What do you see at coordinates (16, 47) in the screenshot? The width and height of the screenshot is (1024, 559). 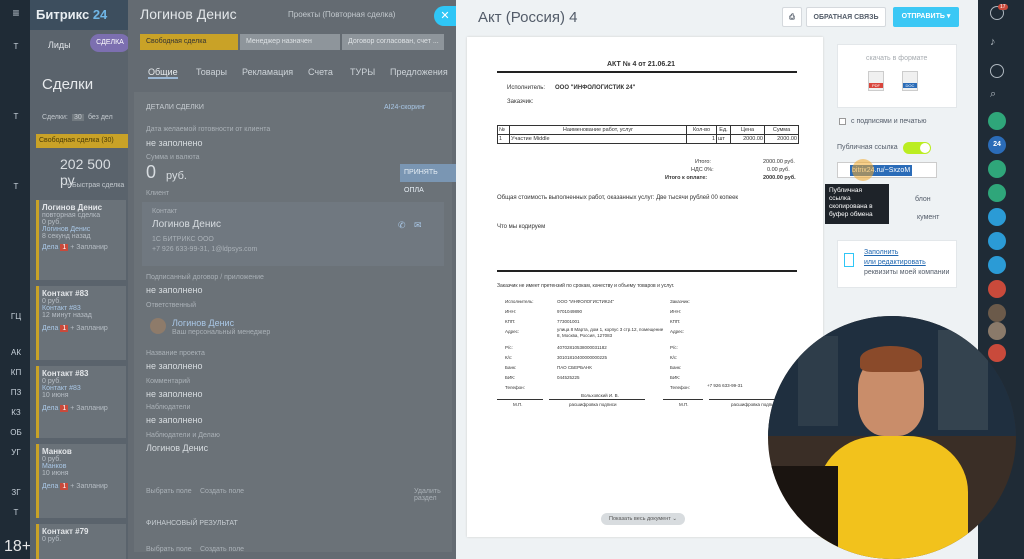 I see `nav-item-1: Т` at bounding box center [16, 47].